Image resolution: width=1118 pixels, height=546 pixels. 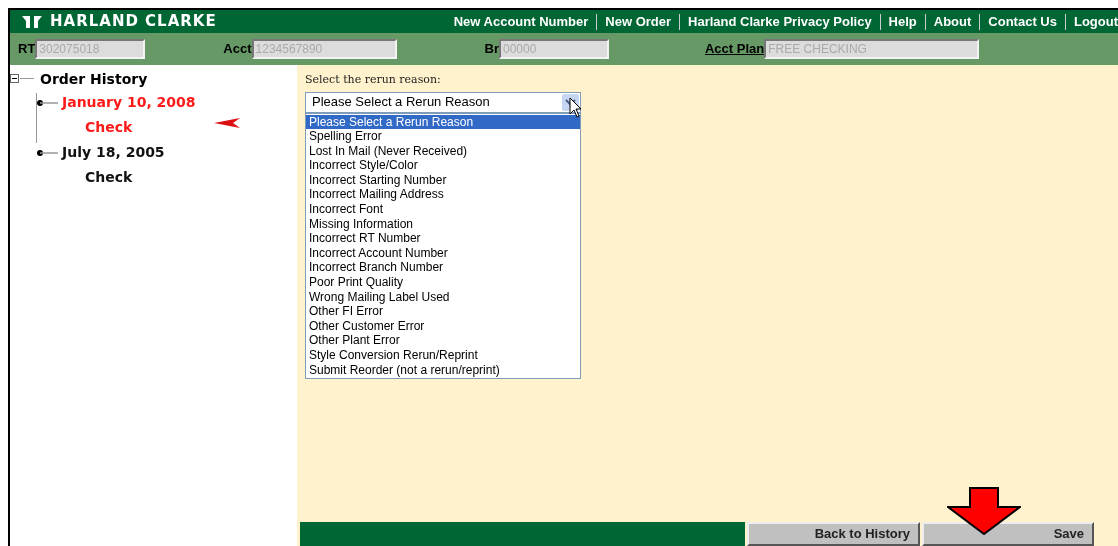 What do you see at coordinates (443, 151) in the screenshot?
I see `dropdown-option: Lost In Mail (Never Received)` at bounding box center [443, 151].